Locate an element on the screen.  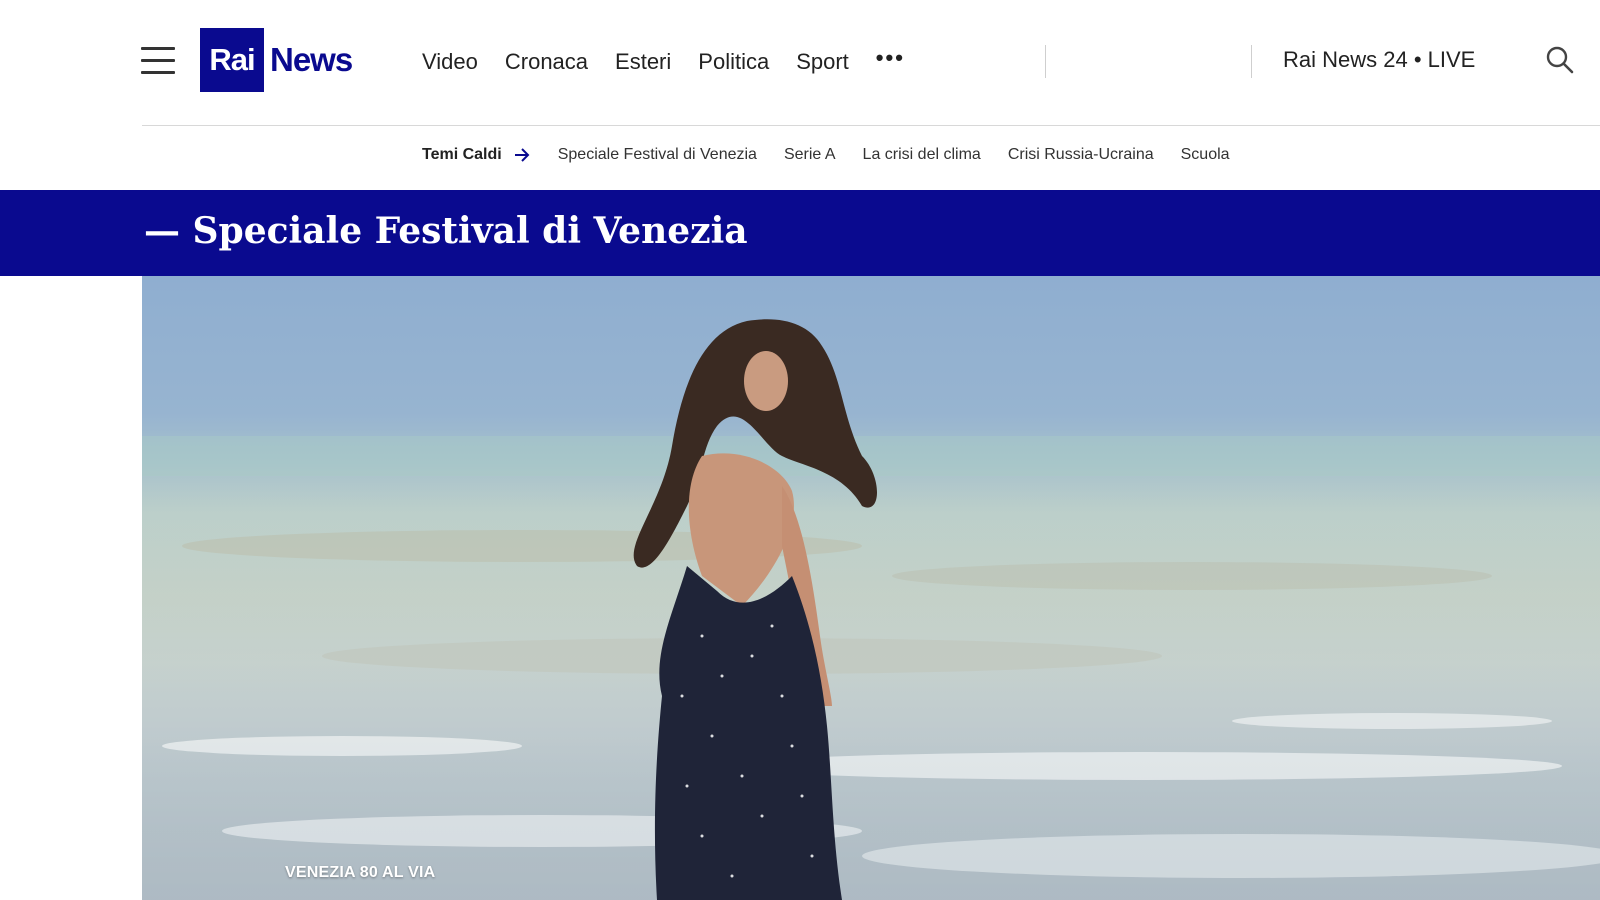
main-nav: Video Cronaca Esteri Politica Sport ••• is located at coordinates (663, 62).